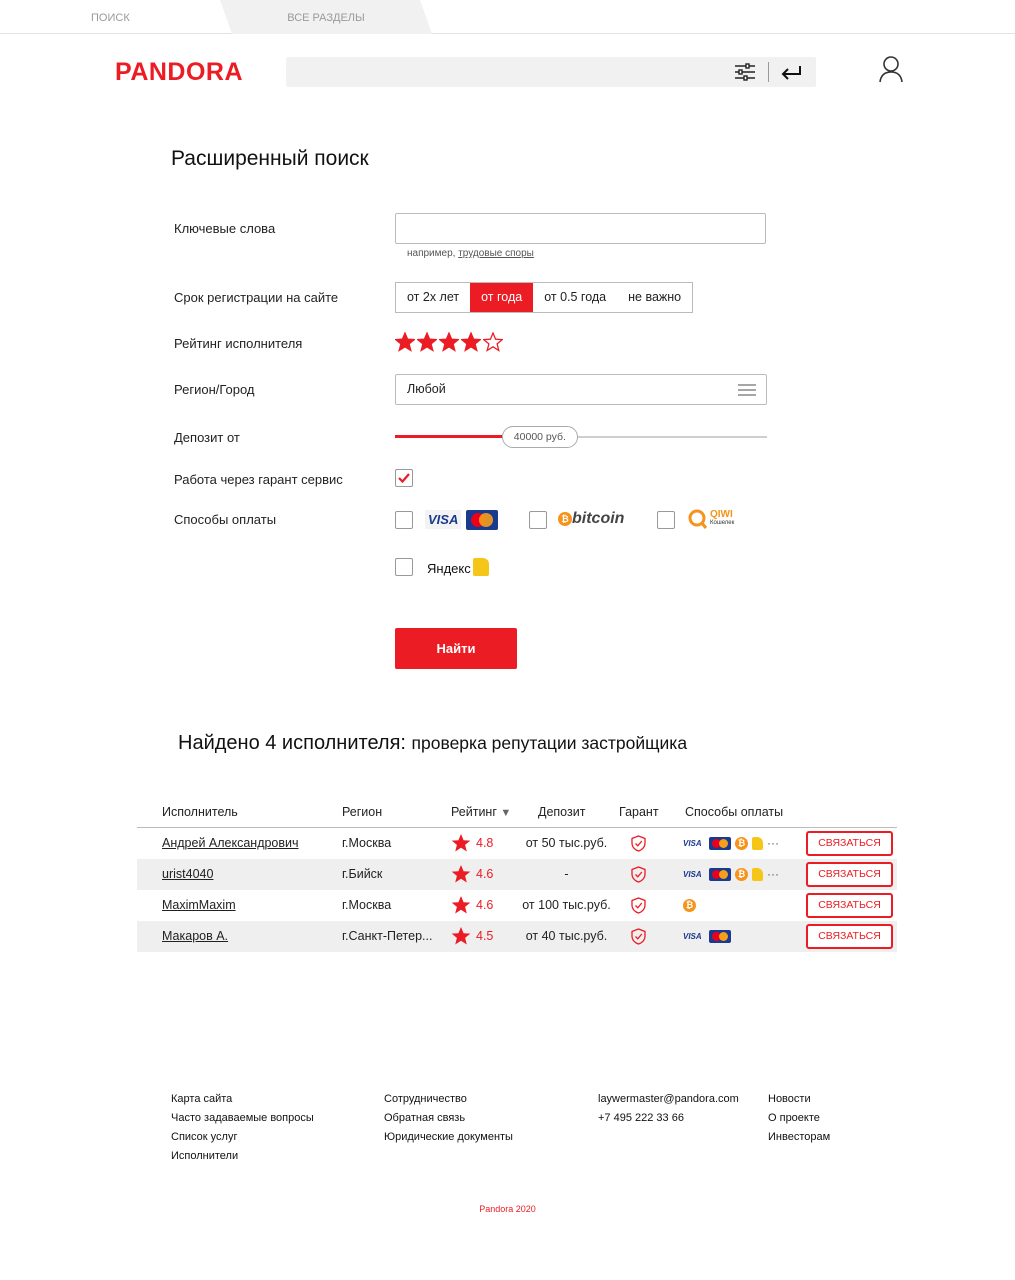 Image resolution: width=1015 pixels, height=1280 pixels. I want to click on region-select: Любой, so click(581, 389).